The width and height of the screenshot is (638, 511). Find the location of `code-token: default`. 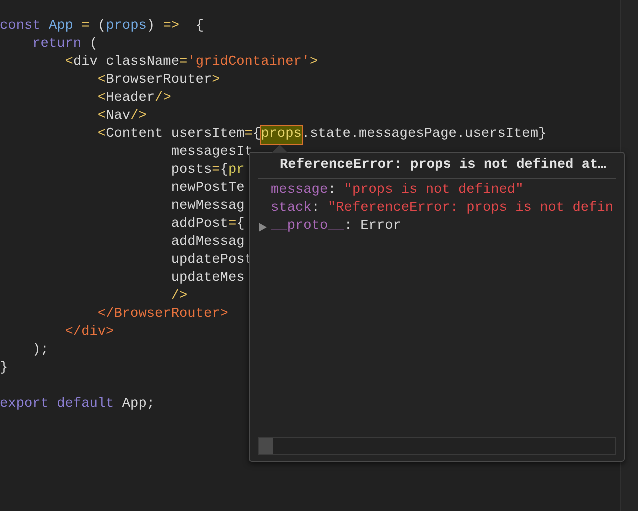

code-token: default is located at coordinates (85, 405).